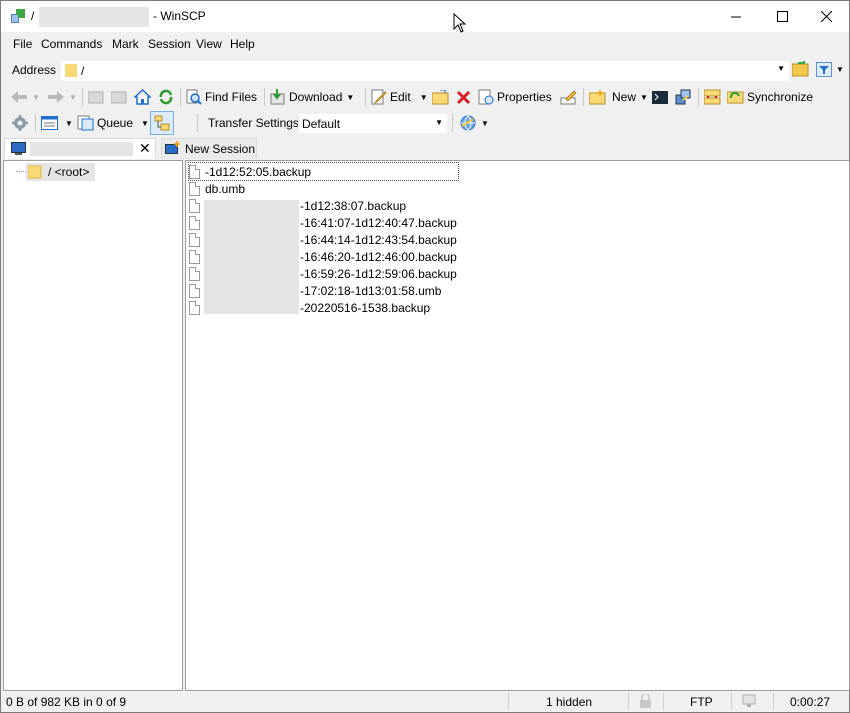 Image resolution: width=850 pixels, height=713 pixels. Describe the element at coordinates (712, 97) in the screenshot. I see `compare-directories-button` at that location.